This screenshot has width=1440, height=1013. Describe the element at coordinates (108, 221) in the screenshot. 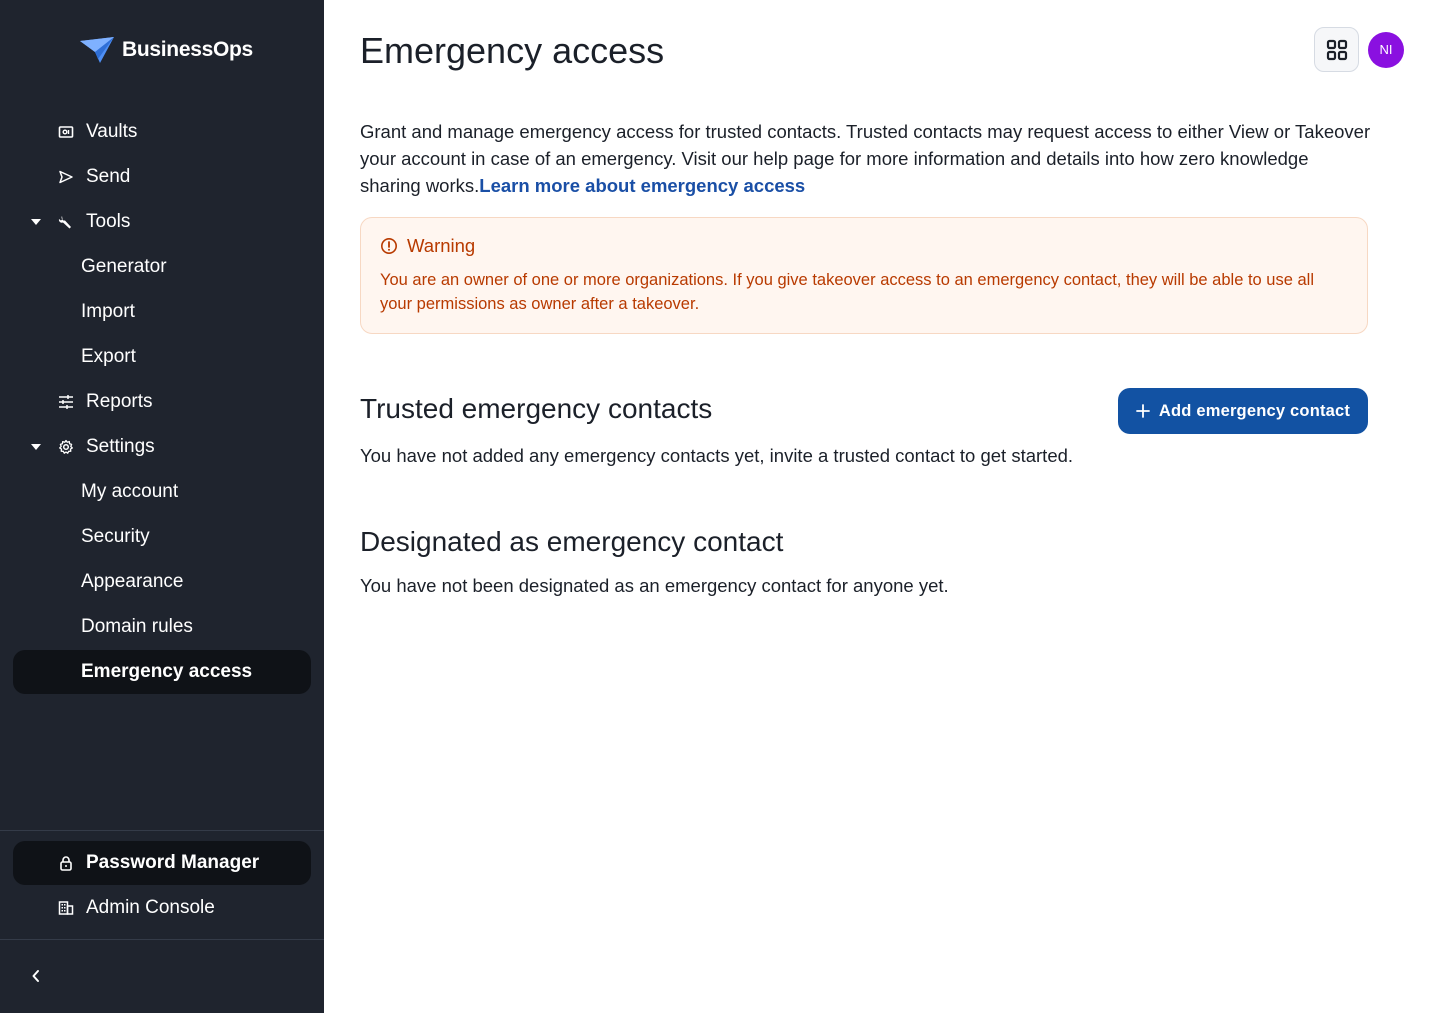

I see `sidebar-item-label: Tools` at that location.